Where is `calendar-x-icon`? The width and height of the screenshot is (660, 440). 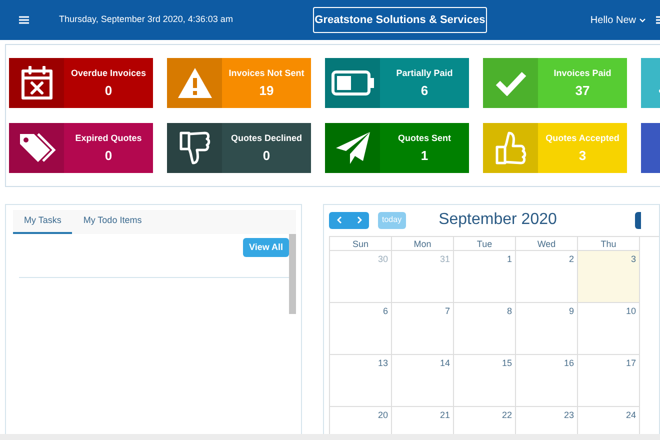
calendar-x-icon is located at coordinates (36, 83).